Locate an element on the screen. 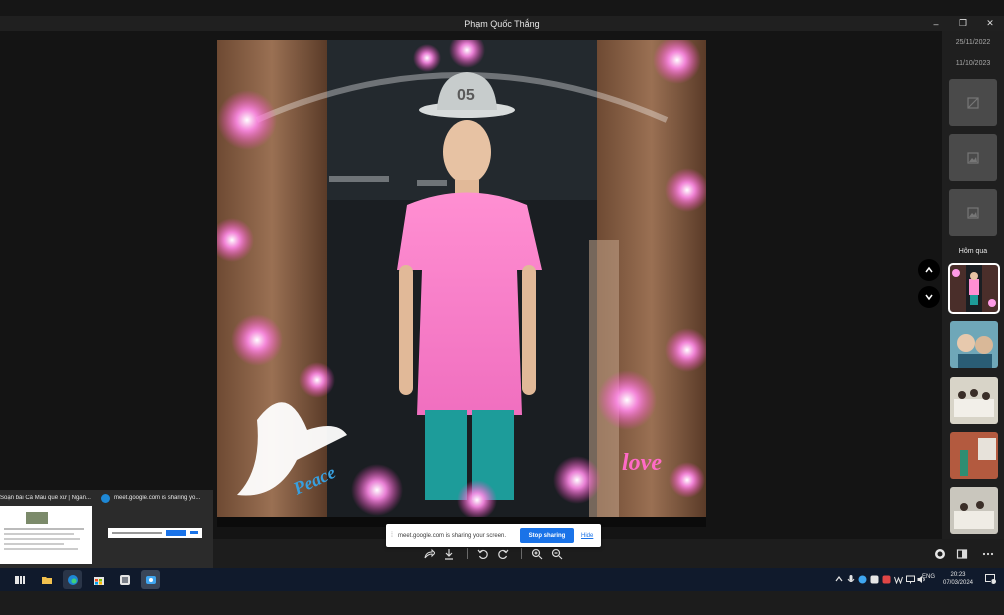 The height and width of the screenshot is (615, 1004). rotate-left-button is located at coordinates (483, 554).